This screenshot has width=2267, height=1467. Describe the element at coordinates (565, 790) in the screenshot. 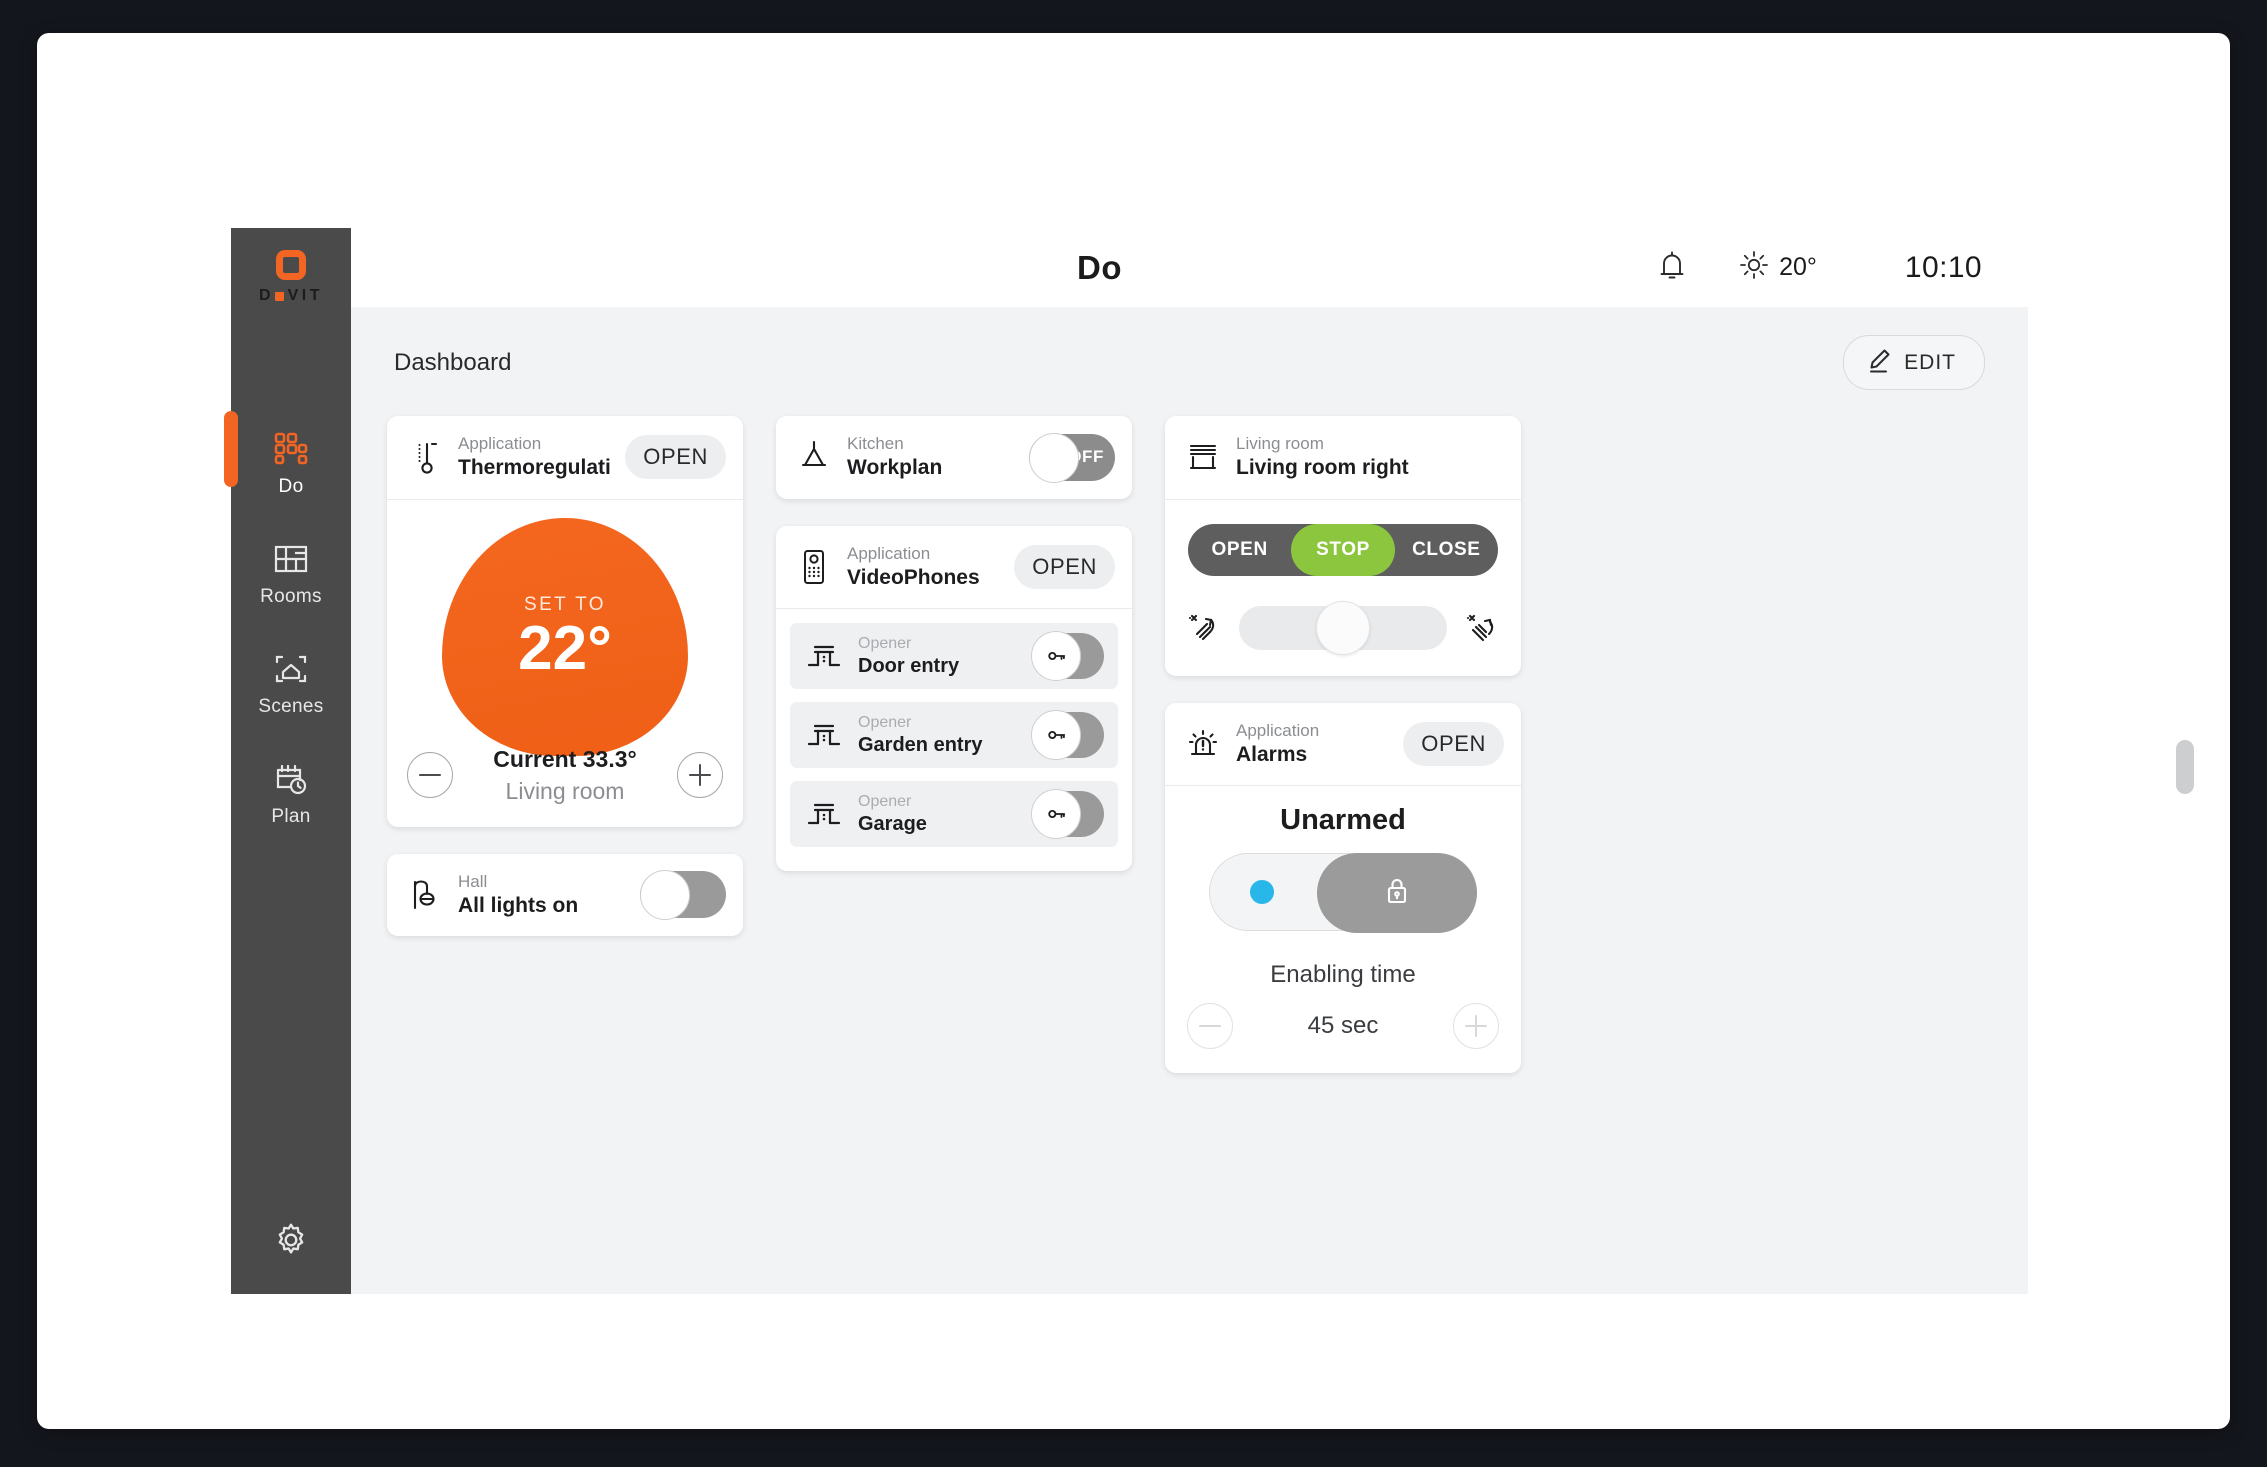

I see `thermostat-room: Living room` at that location.